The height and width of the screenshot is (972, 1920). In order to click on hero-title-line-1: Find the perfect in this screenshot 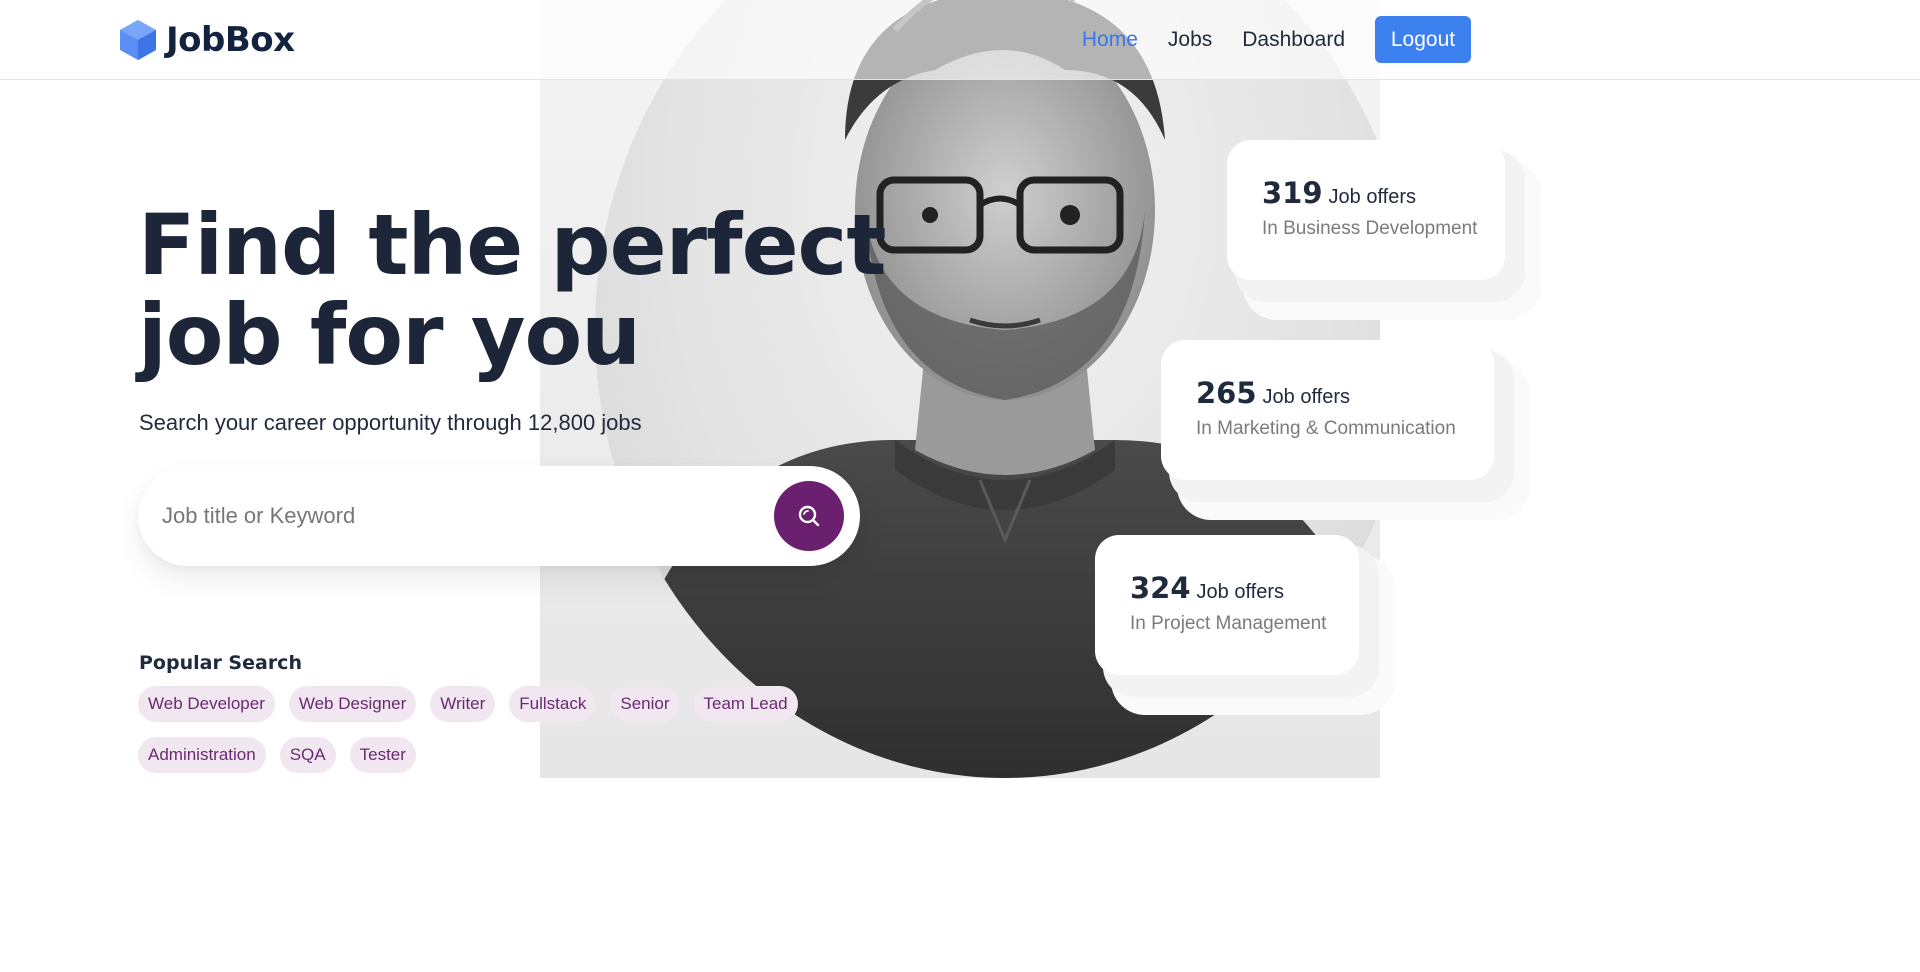, I will do `click(512, 245)`.